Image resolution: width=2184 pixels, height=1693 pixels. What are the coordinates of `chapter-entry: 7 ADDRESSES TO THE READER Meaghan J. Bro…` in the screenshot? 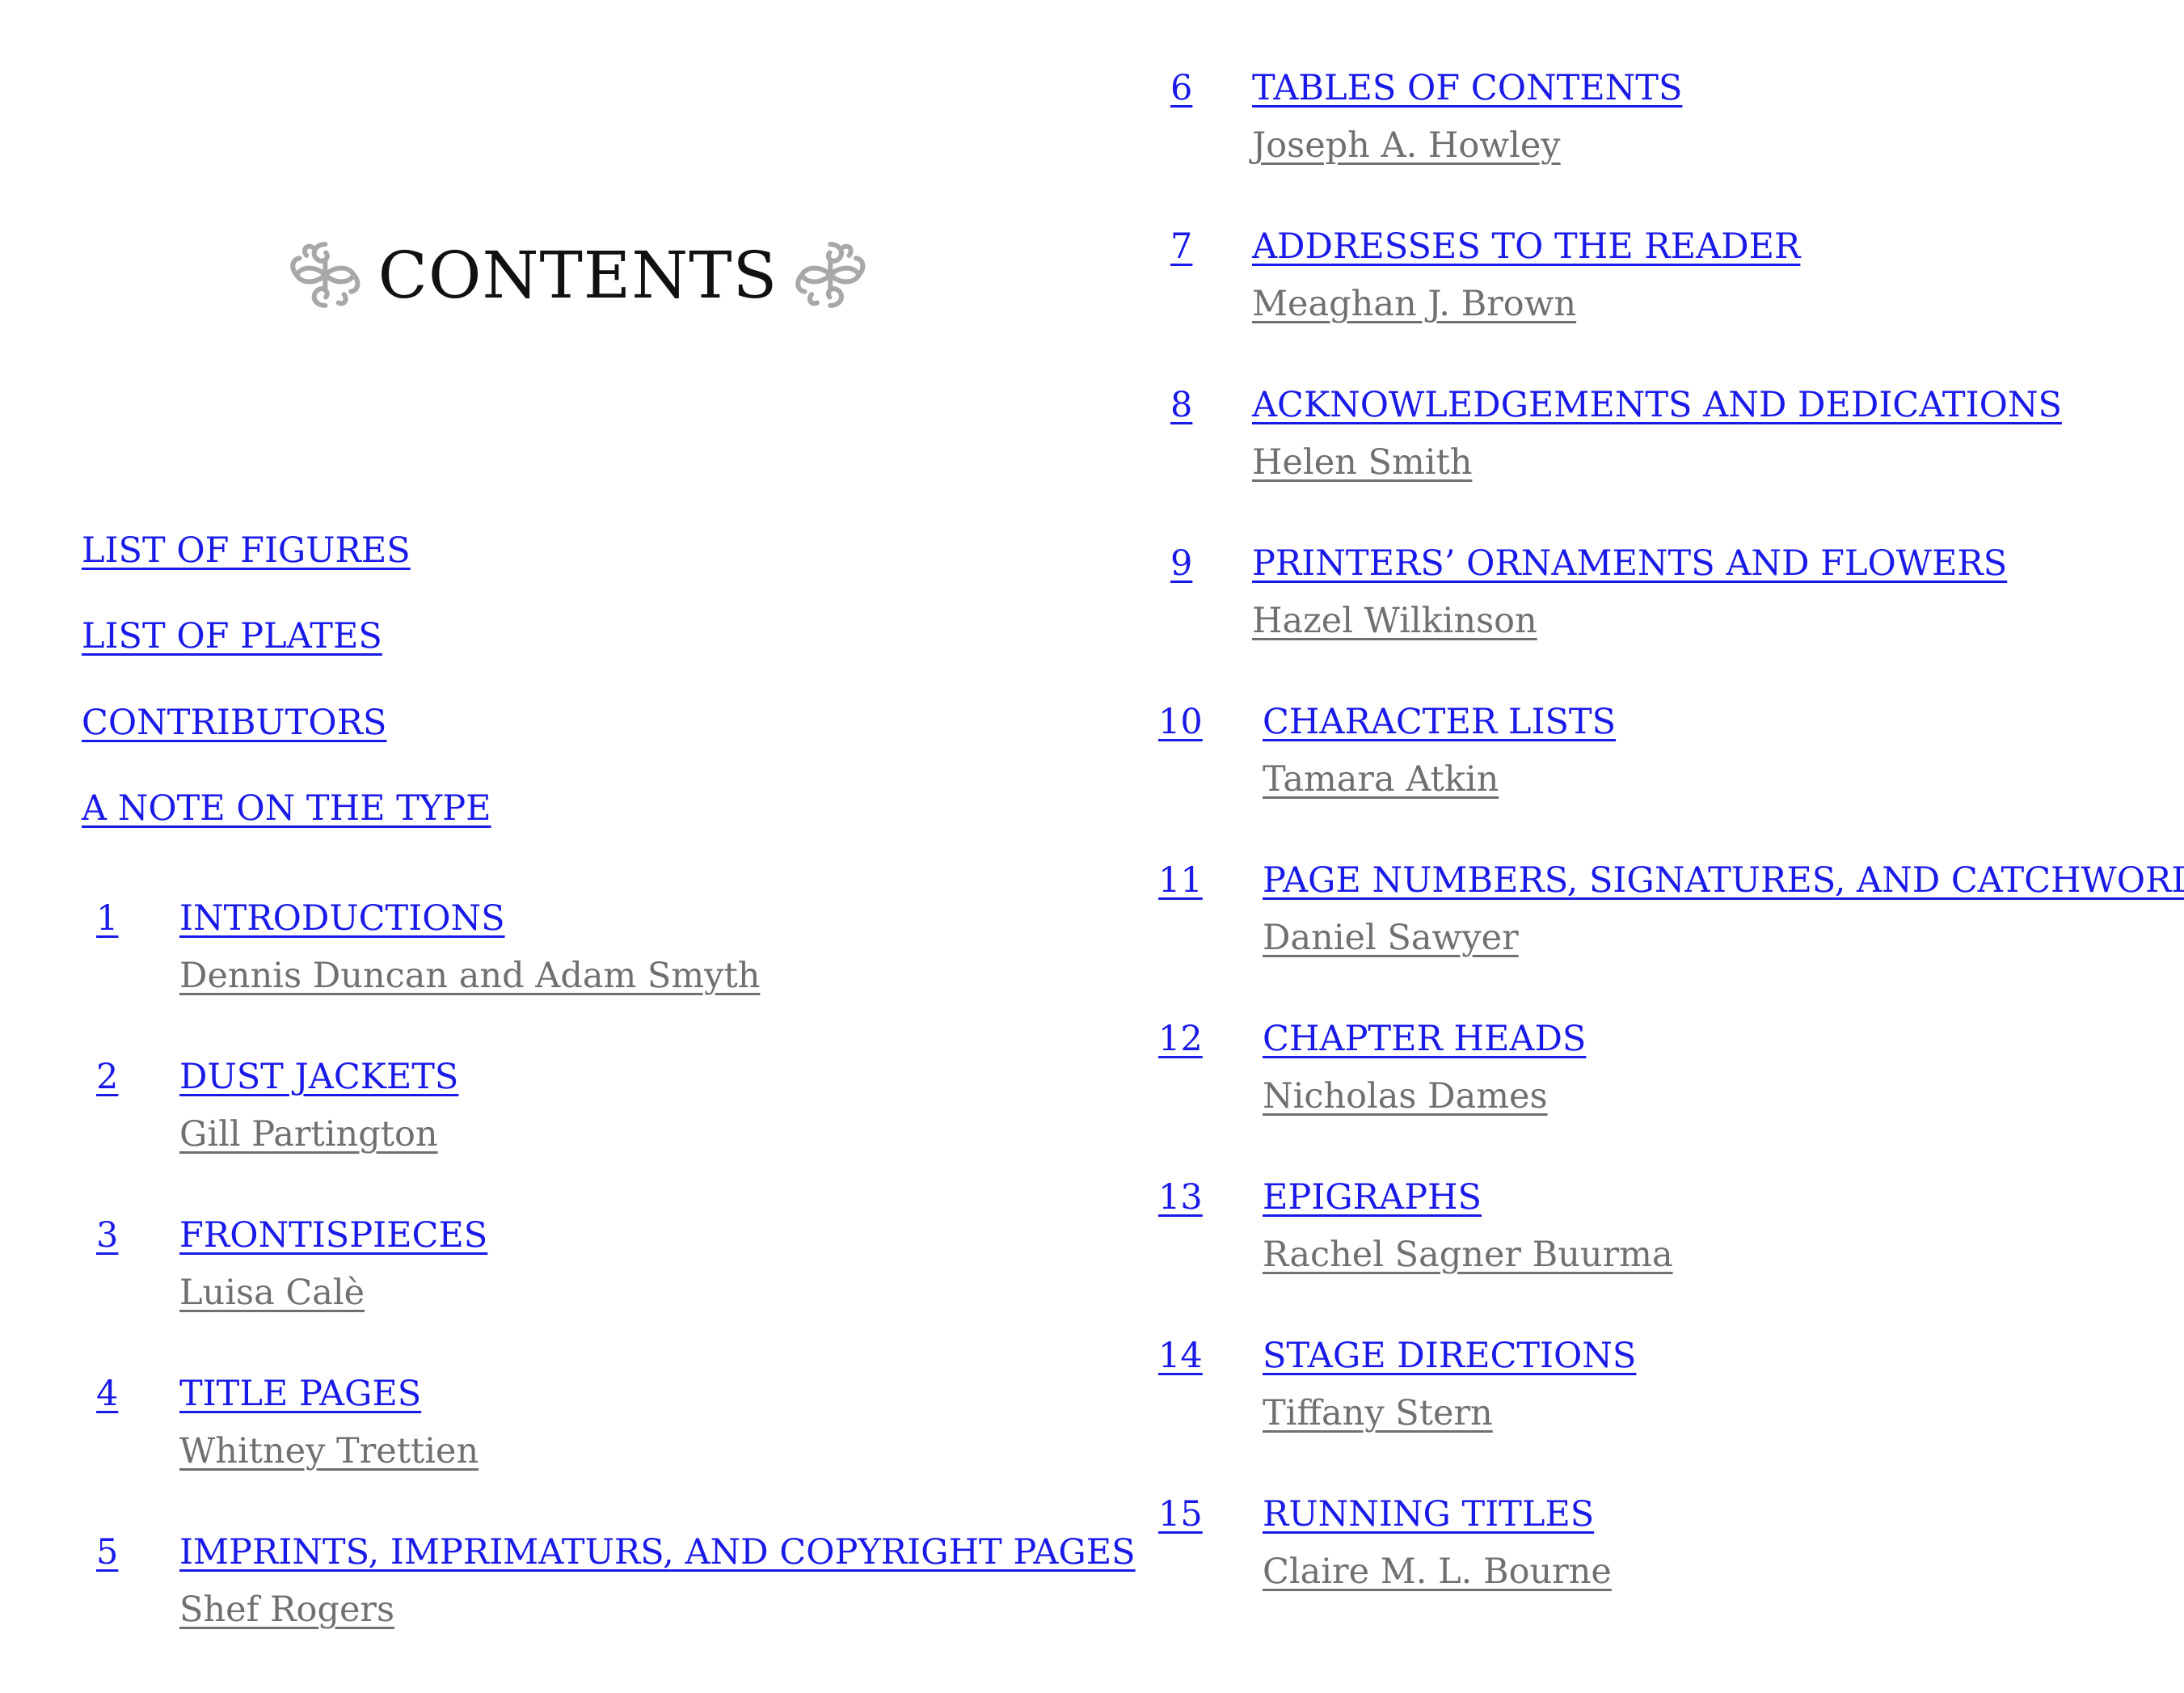 It's located at (1653, 278).